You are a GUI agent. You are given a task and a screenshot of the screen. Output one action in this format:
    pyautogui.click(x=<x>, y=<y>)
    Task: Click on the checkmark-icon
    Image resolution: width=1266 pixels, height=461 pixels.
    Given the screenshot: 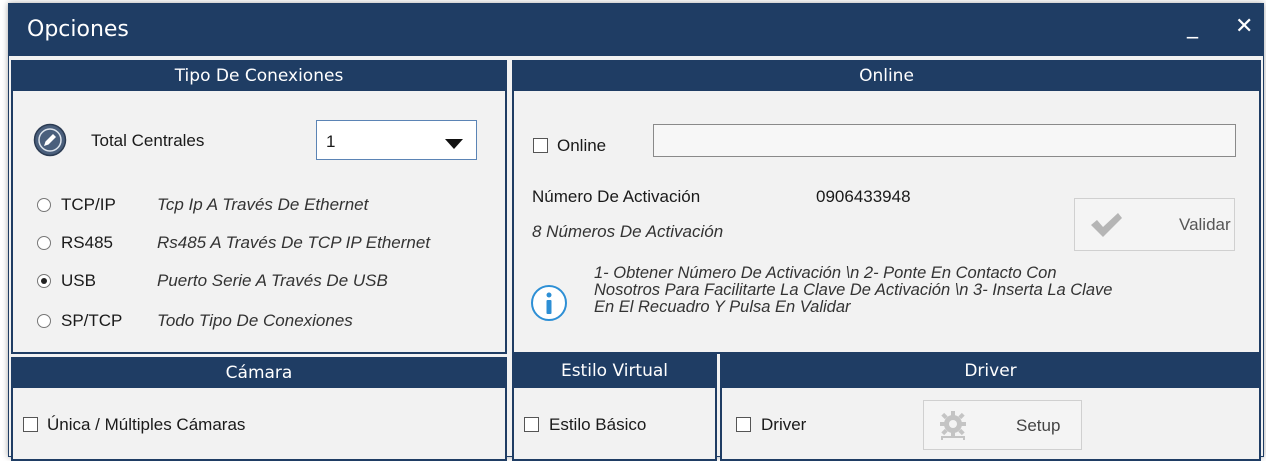 What is the action you would take?
    pyautogui.click(x=1106, y=227)
    